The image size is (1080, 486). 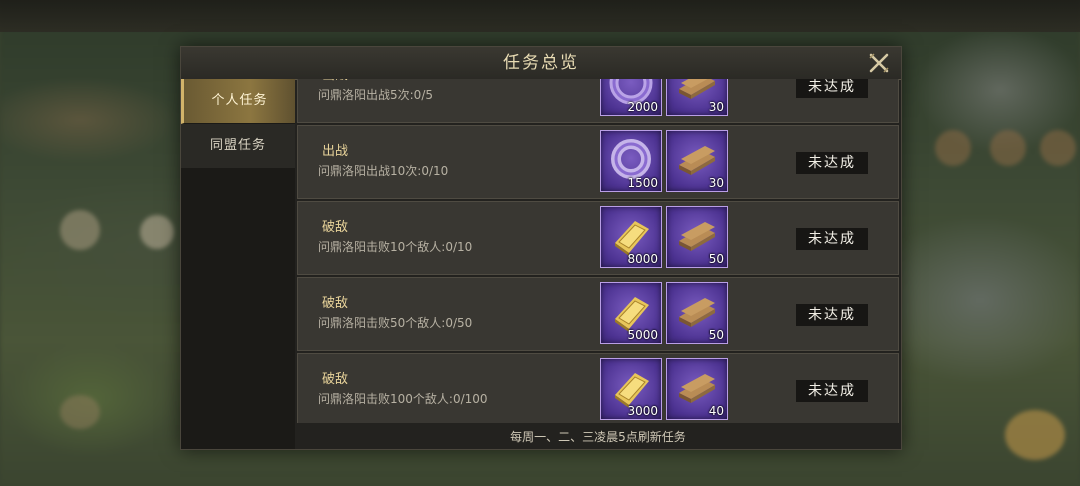 What do you see at coordinates (540, 16) in the screenshot?
I see `game-top-bar` at bounding box center [540, 16].